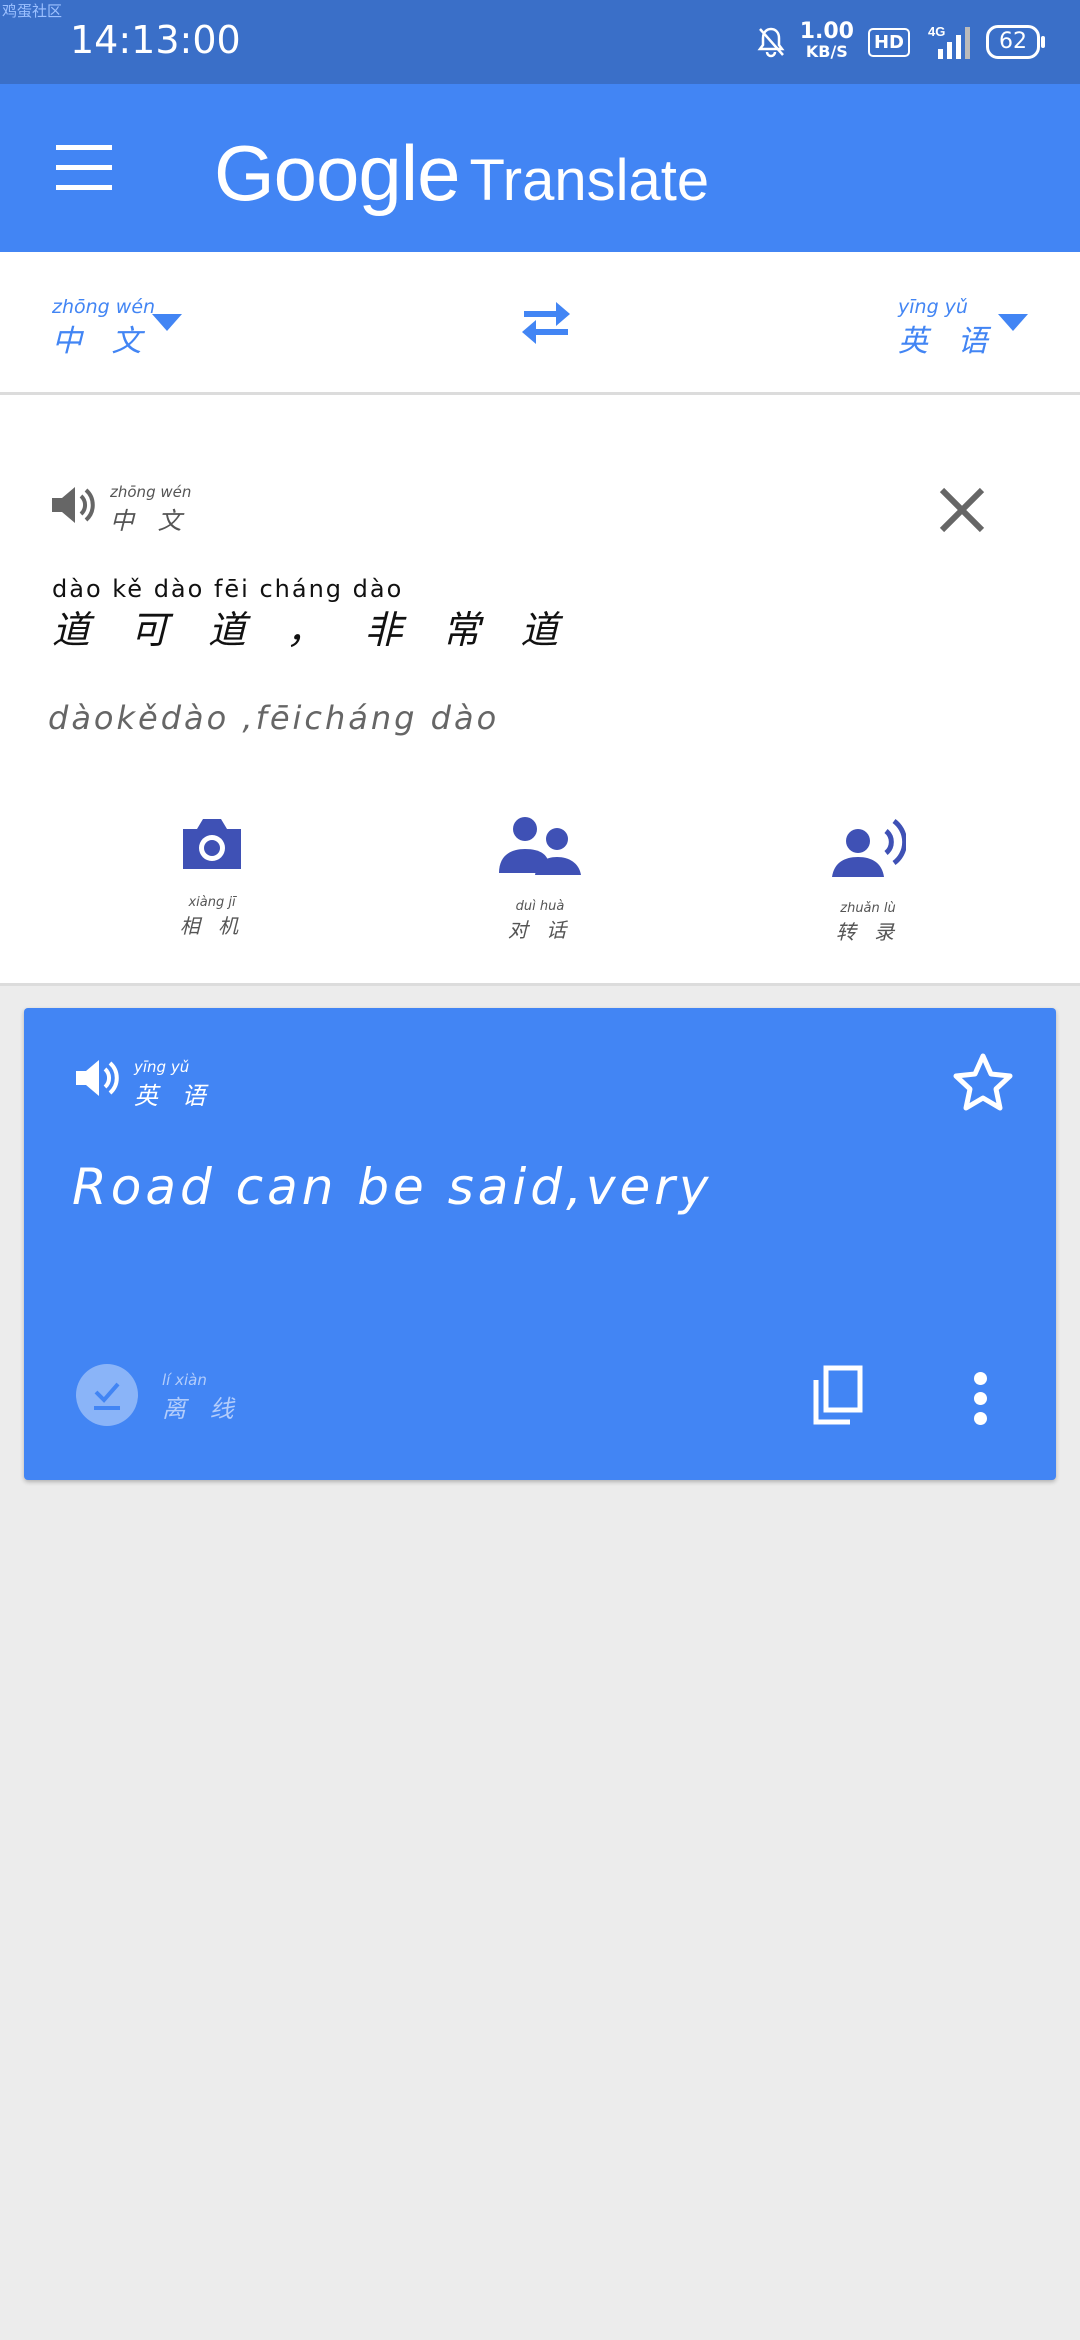 This screenshot has width=1080, height=2340. Describe the element at coordinates (981, 1402) in the screenshot. I see `more-options-icon` at that location.